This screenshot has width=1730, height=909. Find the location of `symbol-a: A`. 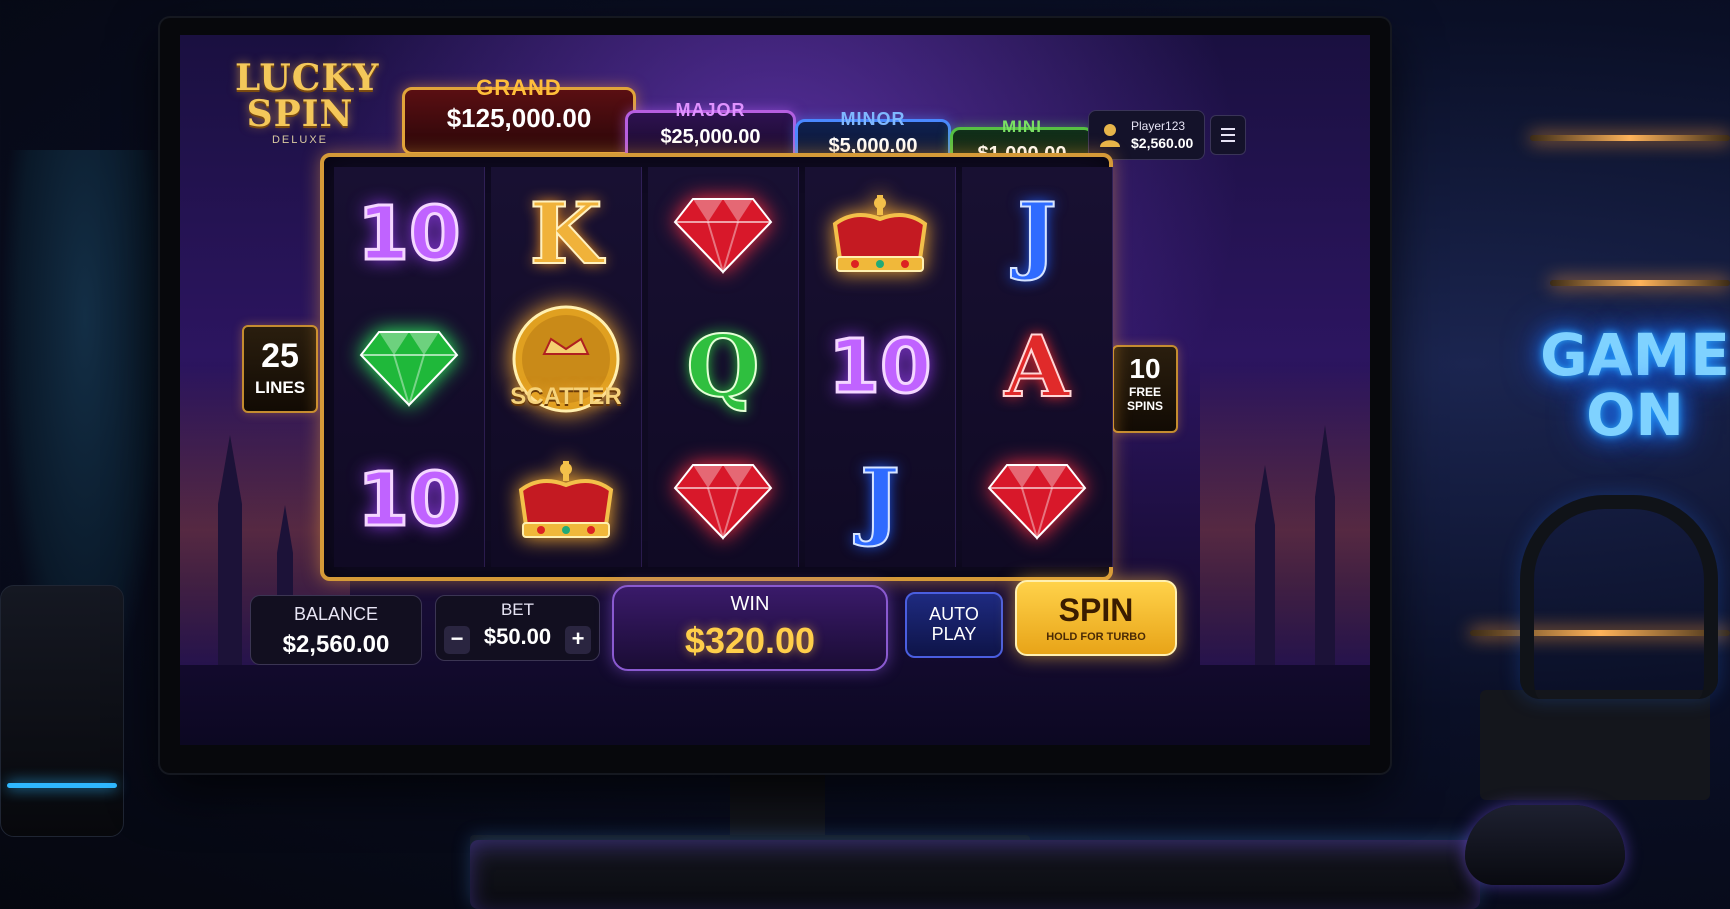

symbol-a: A is located at coordinates (1036, 366).